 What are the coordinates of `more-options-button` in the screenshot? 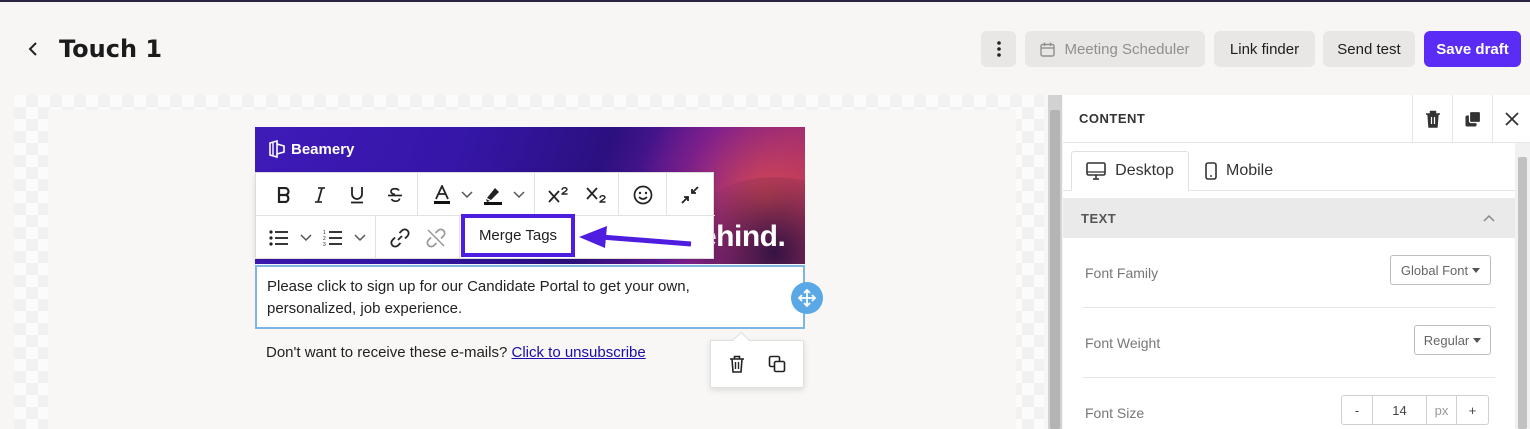 It's located at (998, 49).